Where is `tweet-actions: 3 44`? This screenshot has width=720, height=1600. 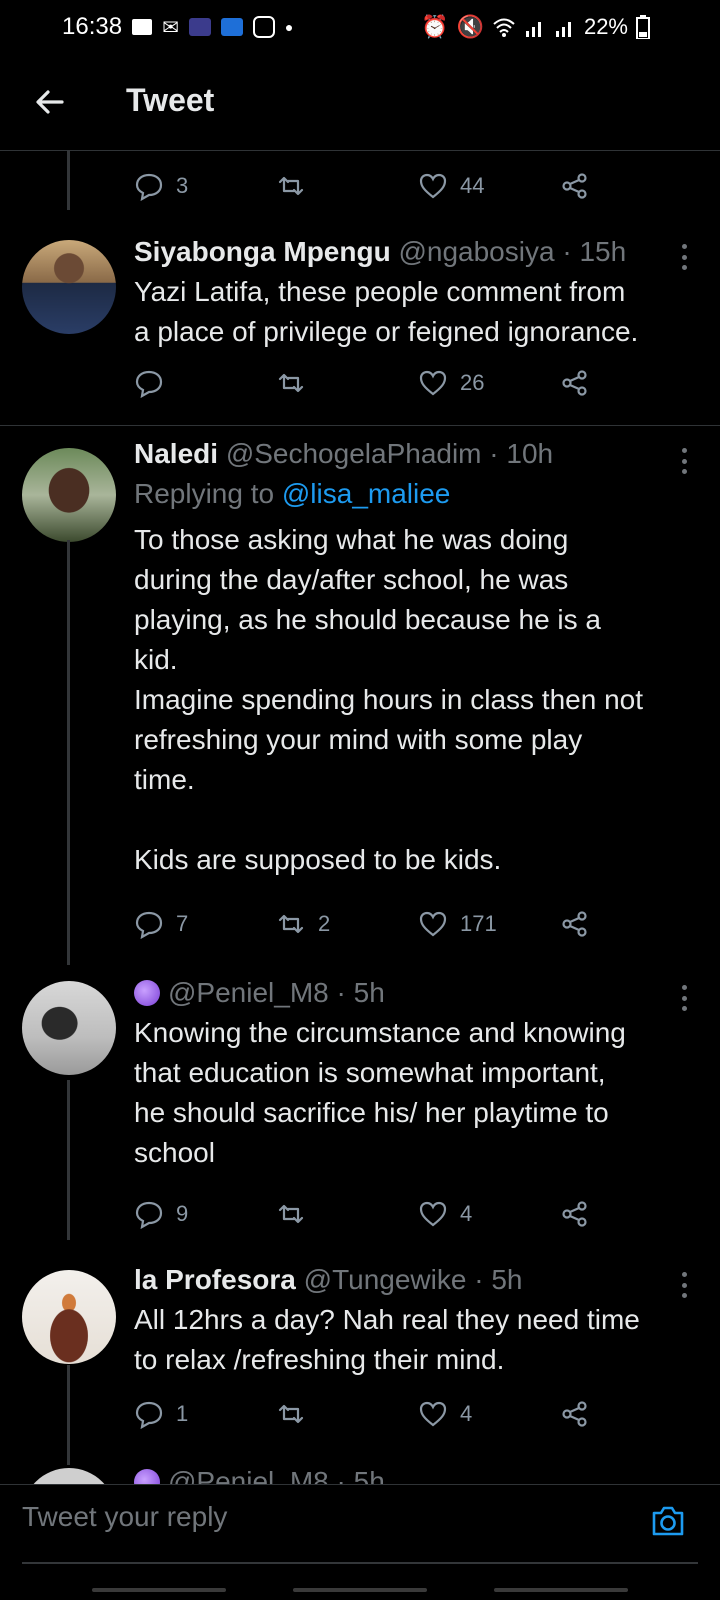 tweet-actions: 3 44 is located at coordinates (374, 186).